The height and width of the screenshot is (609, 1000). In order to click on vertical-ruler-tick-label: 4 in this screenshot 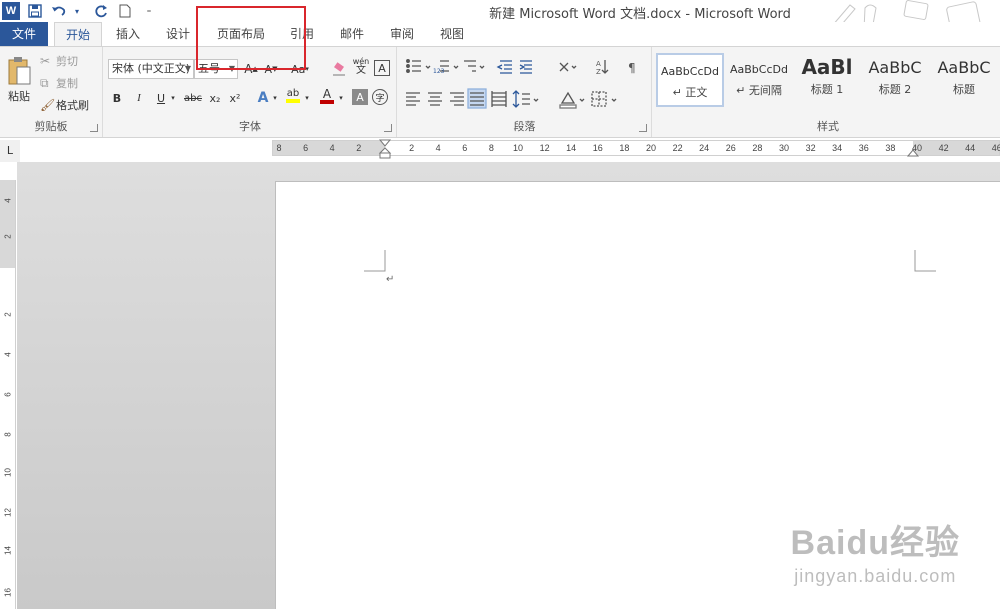, I will do `click(8, 200)`.